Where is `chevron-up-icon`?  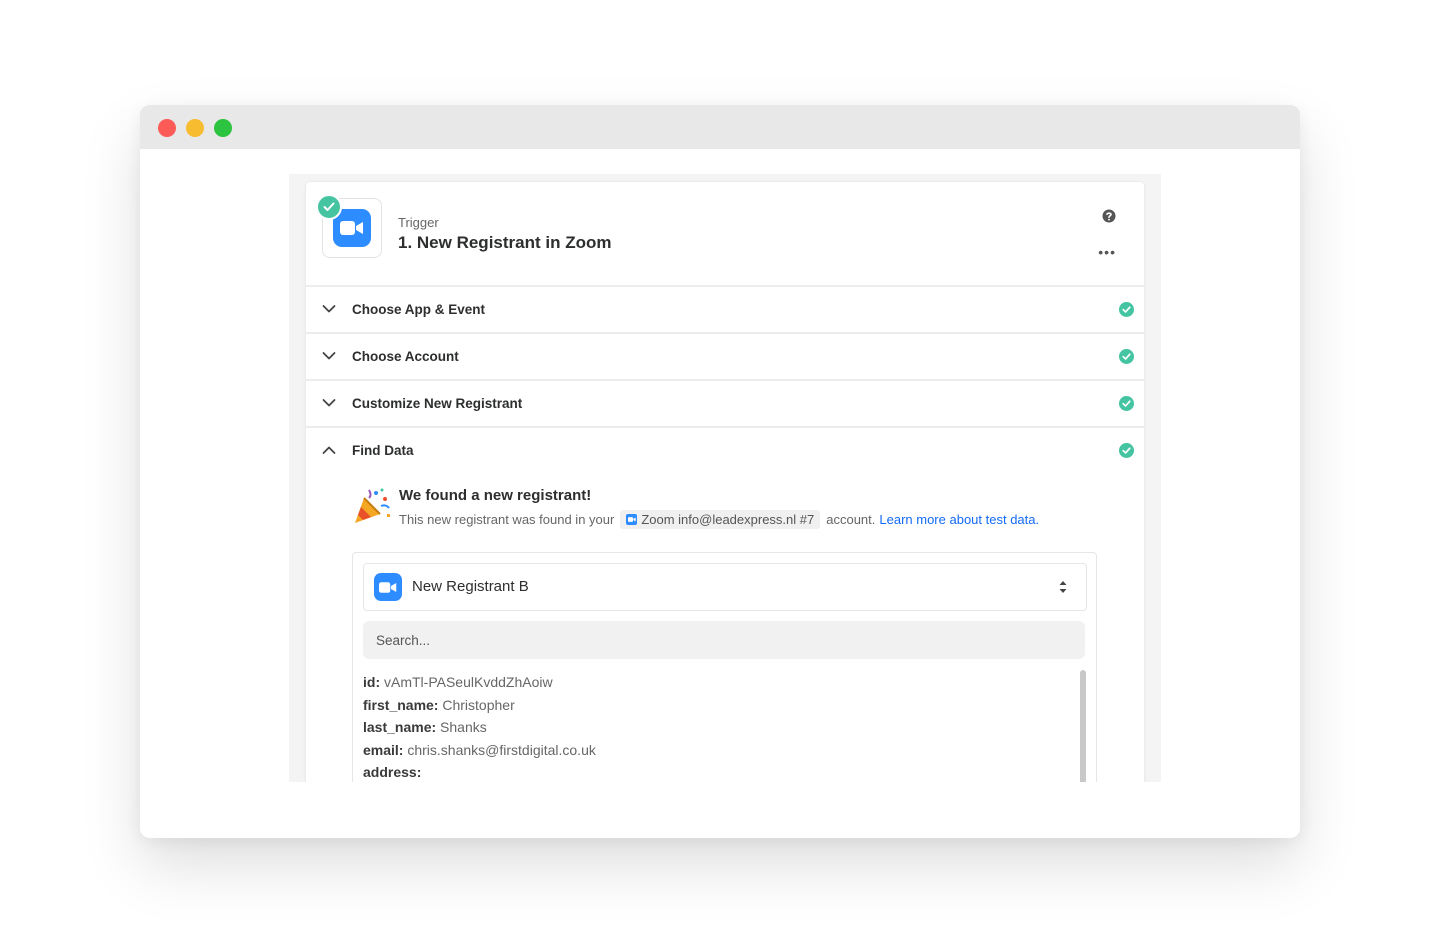
chevron-up-icon is located at coordinates (329, 450).